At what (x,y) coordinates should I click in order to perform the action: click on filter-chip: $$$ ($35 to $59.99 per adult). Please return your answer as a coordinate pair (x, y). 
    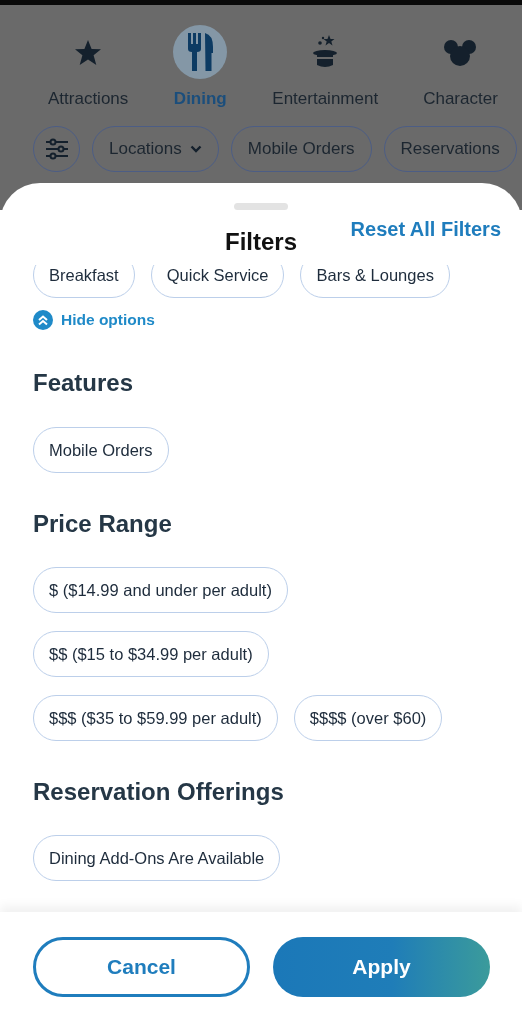
    Looking at the image, I should click on (155, 718).